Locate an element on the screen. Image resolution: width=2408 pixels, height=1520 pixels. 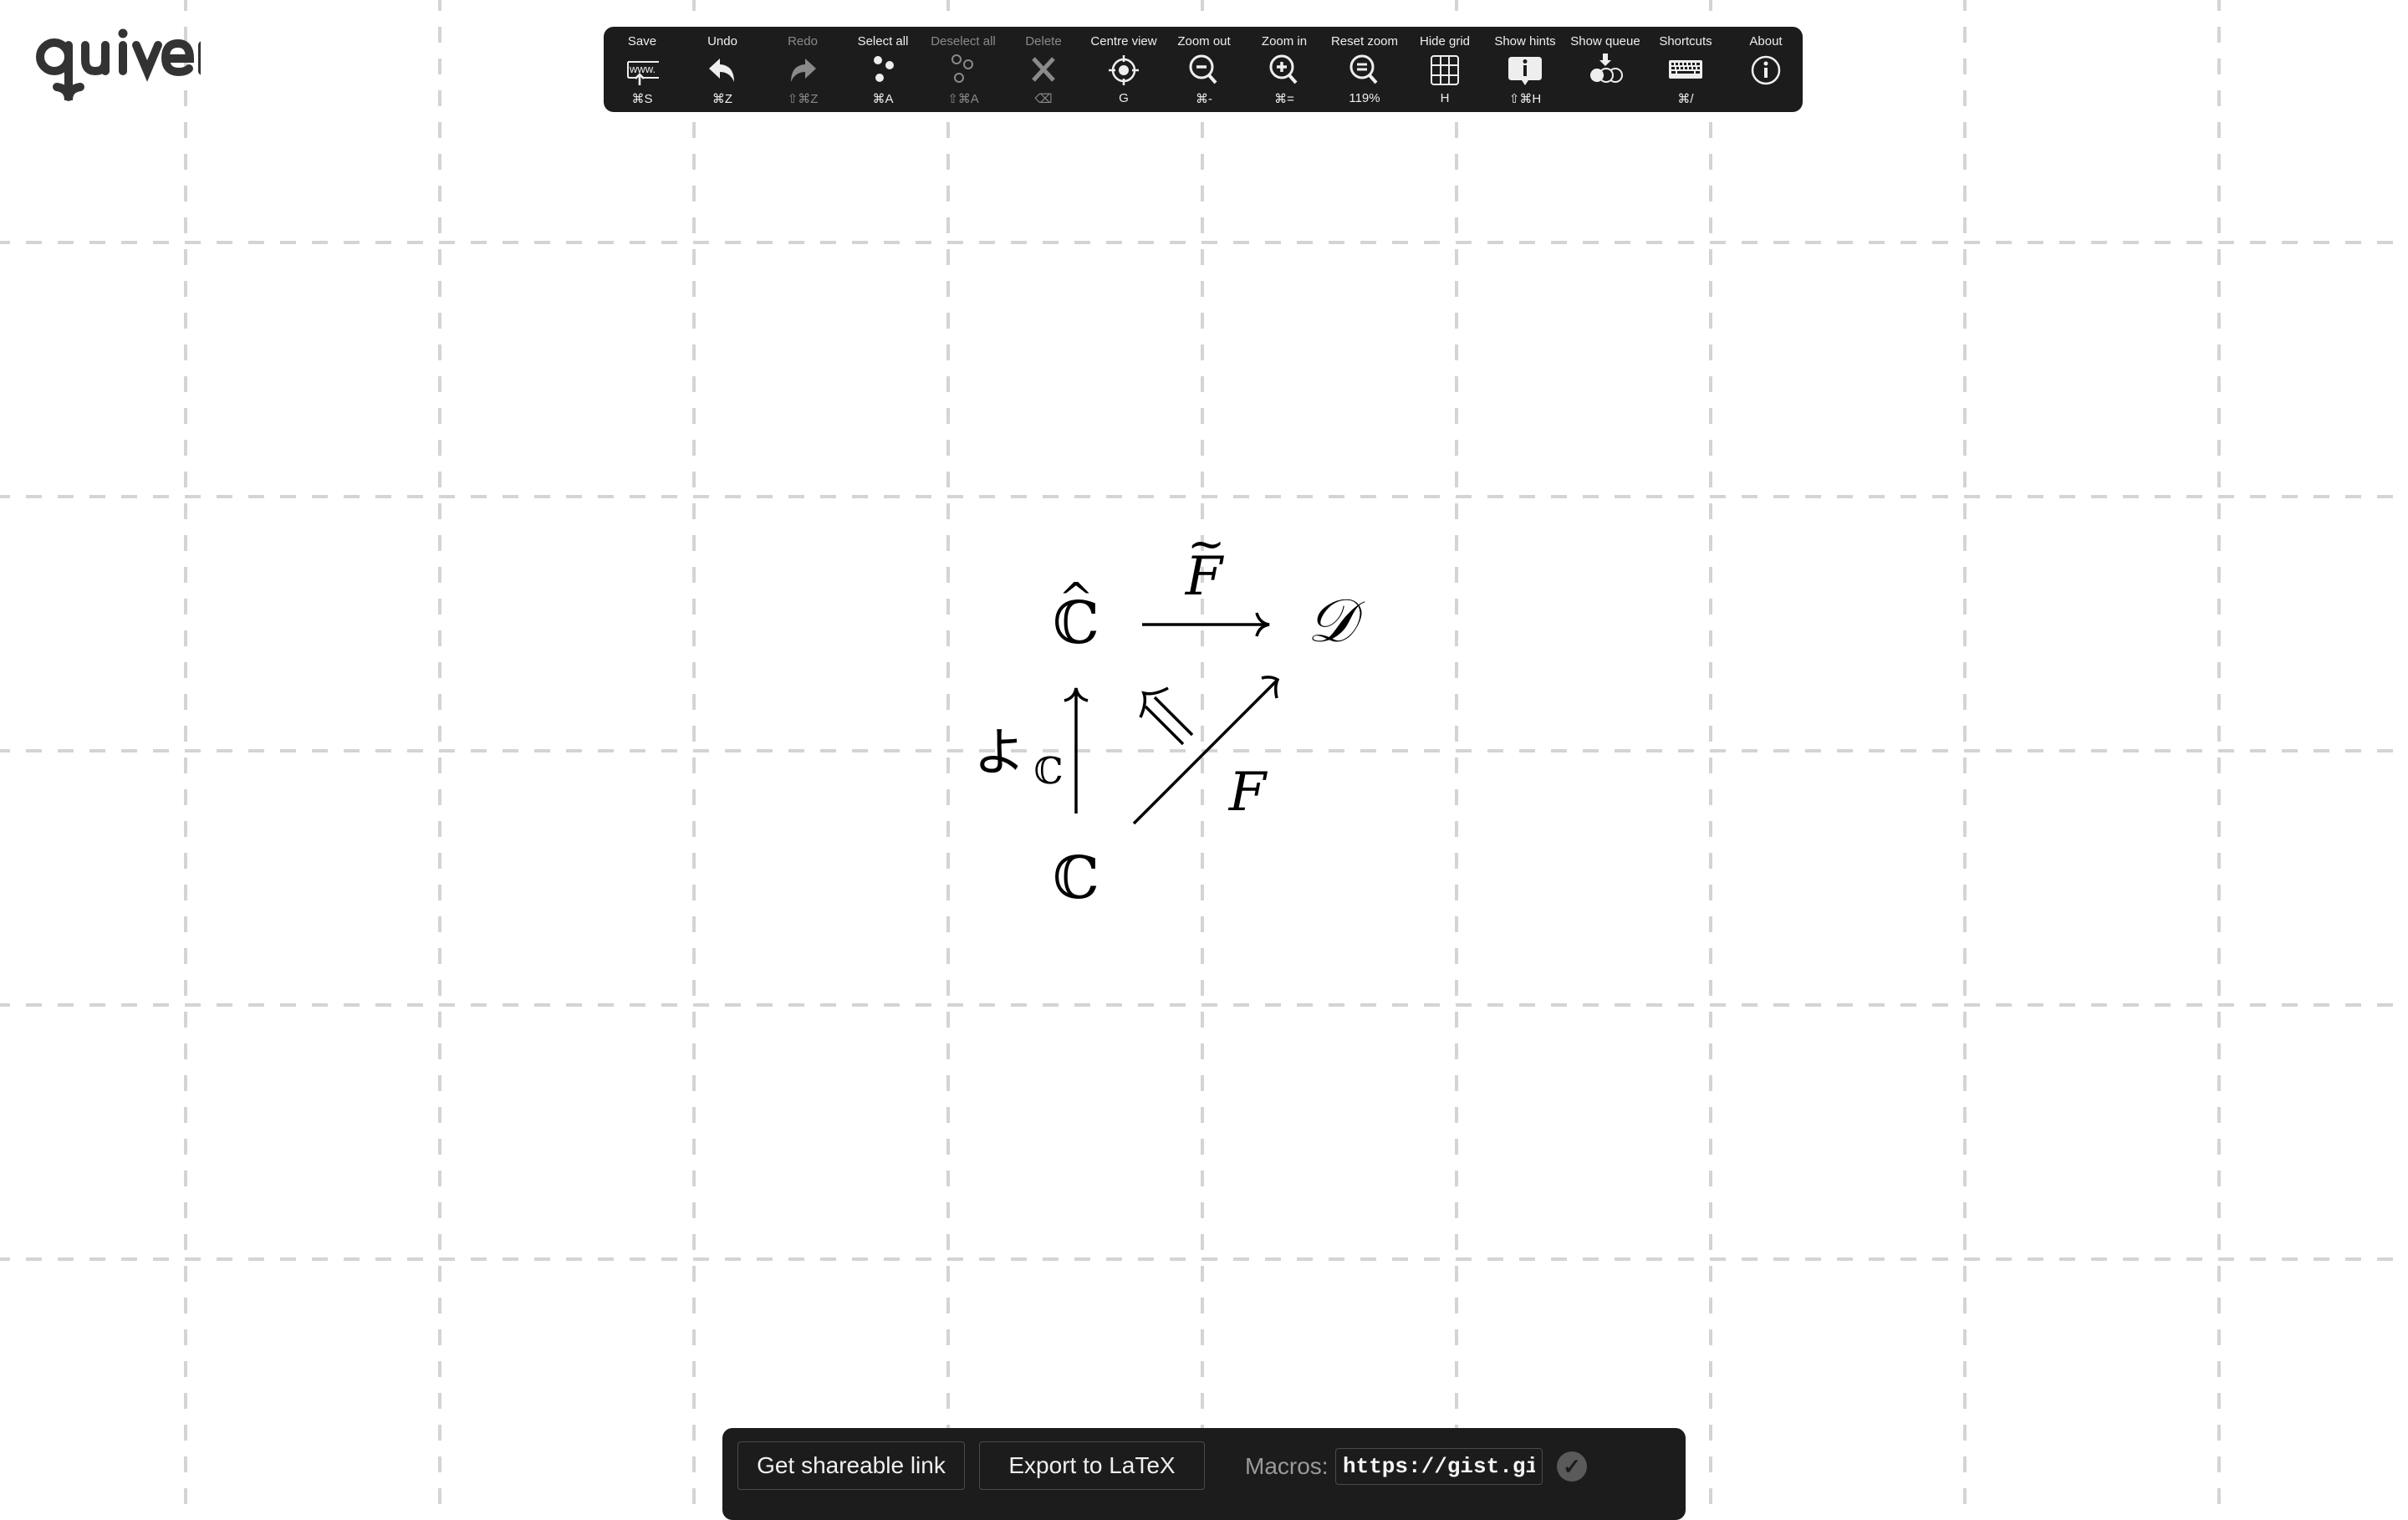
info-icon is located at coordinates (1766, 70).